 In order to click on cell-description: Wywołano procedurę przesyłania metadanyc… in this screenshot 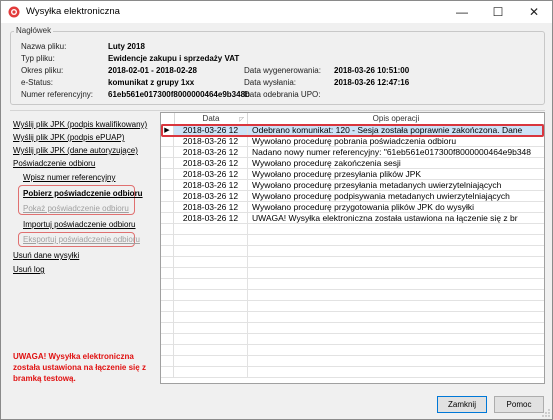, I will do `click(377, 185)`.